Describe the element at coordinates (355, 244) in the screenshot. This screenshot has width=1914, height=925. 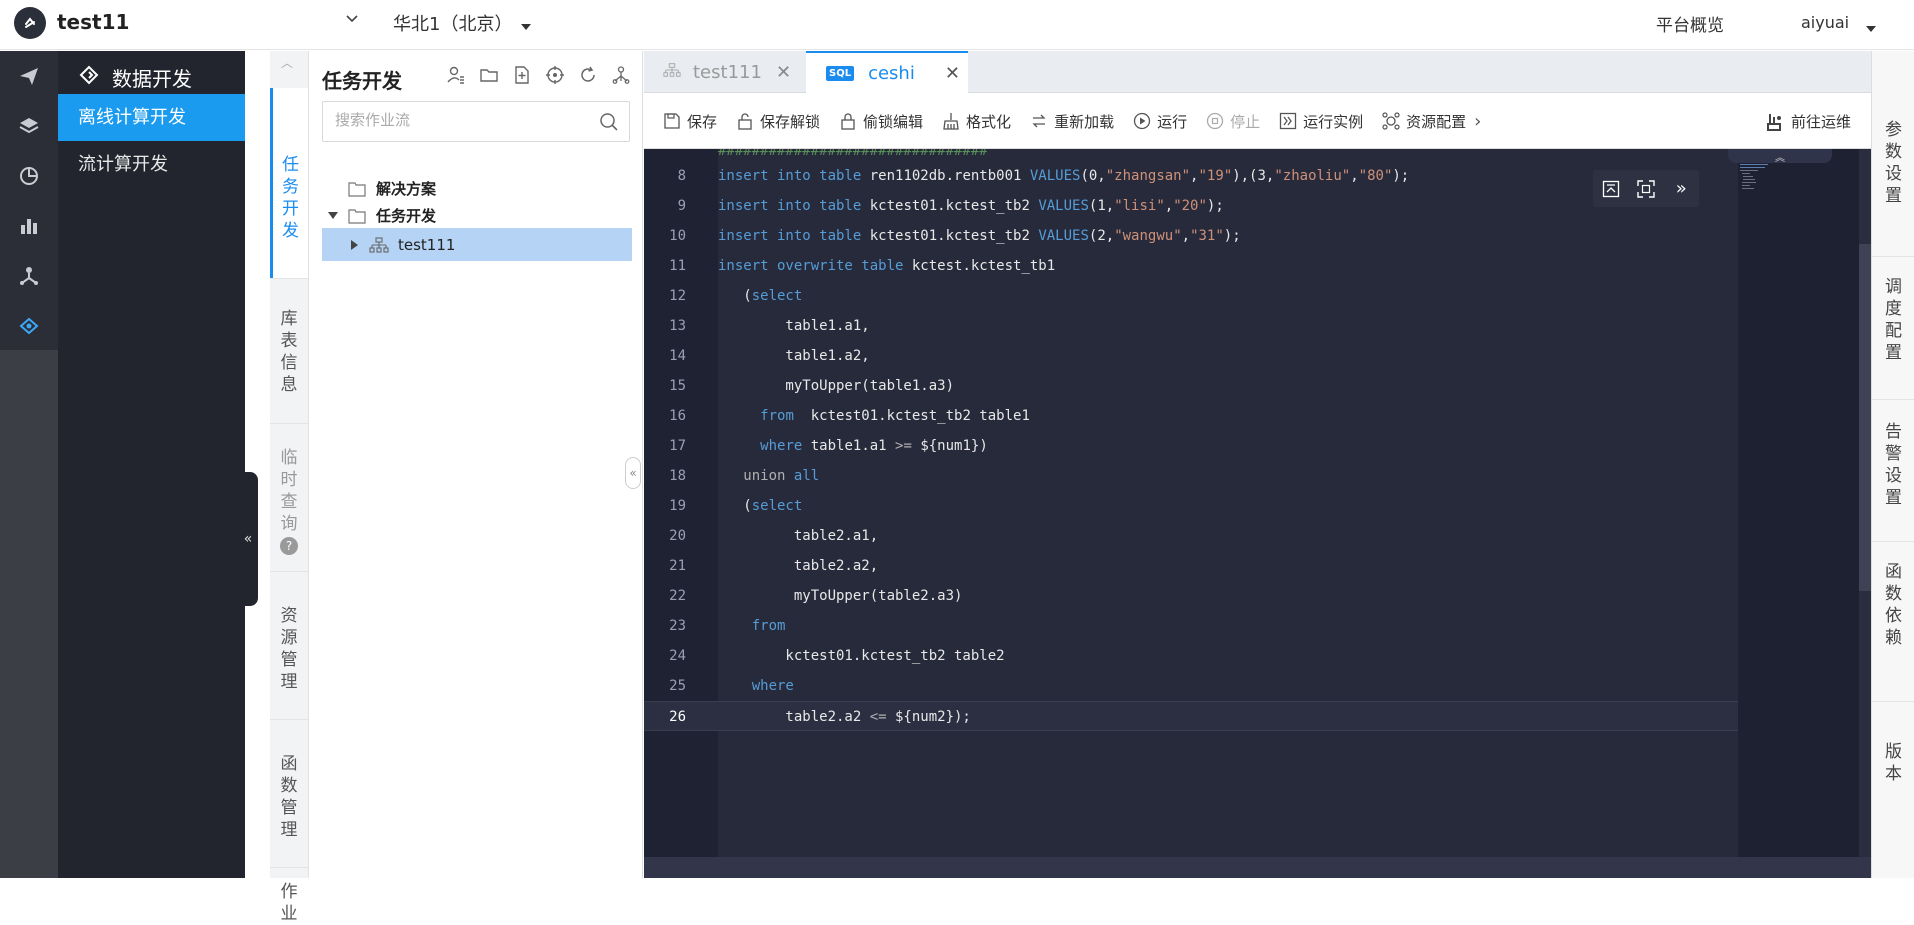
I see `caret-right-icon` at that location.